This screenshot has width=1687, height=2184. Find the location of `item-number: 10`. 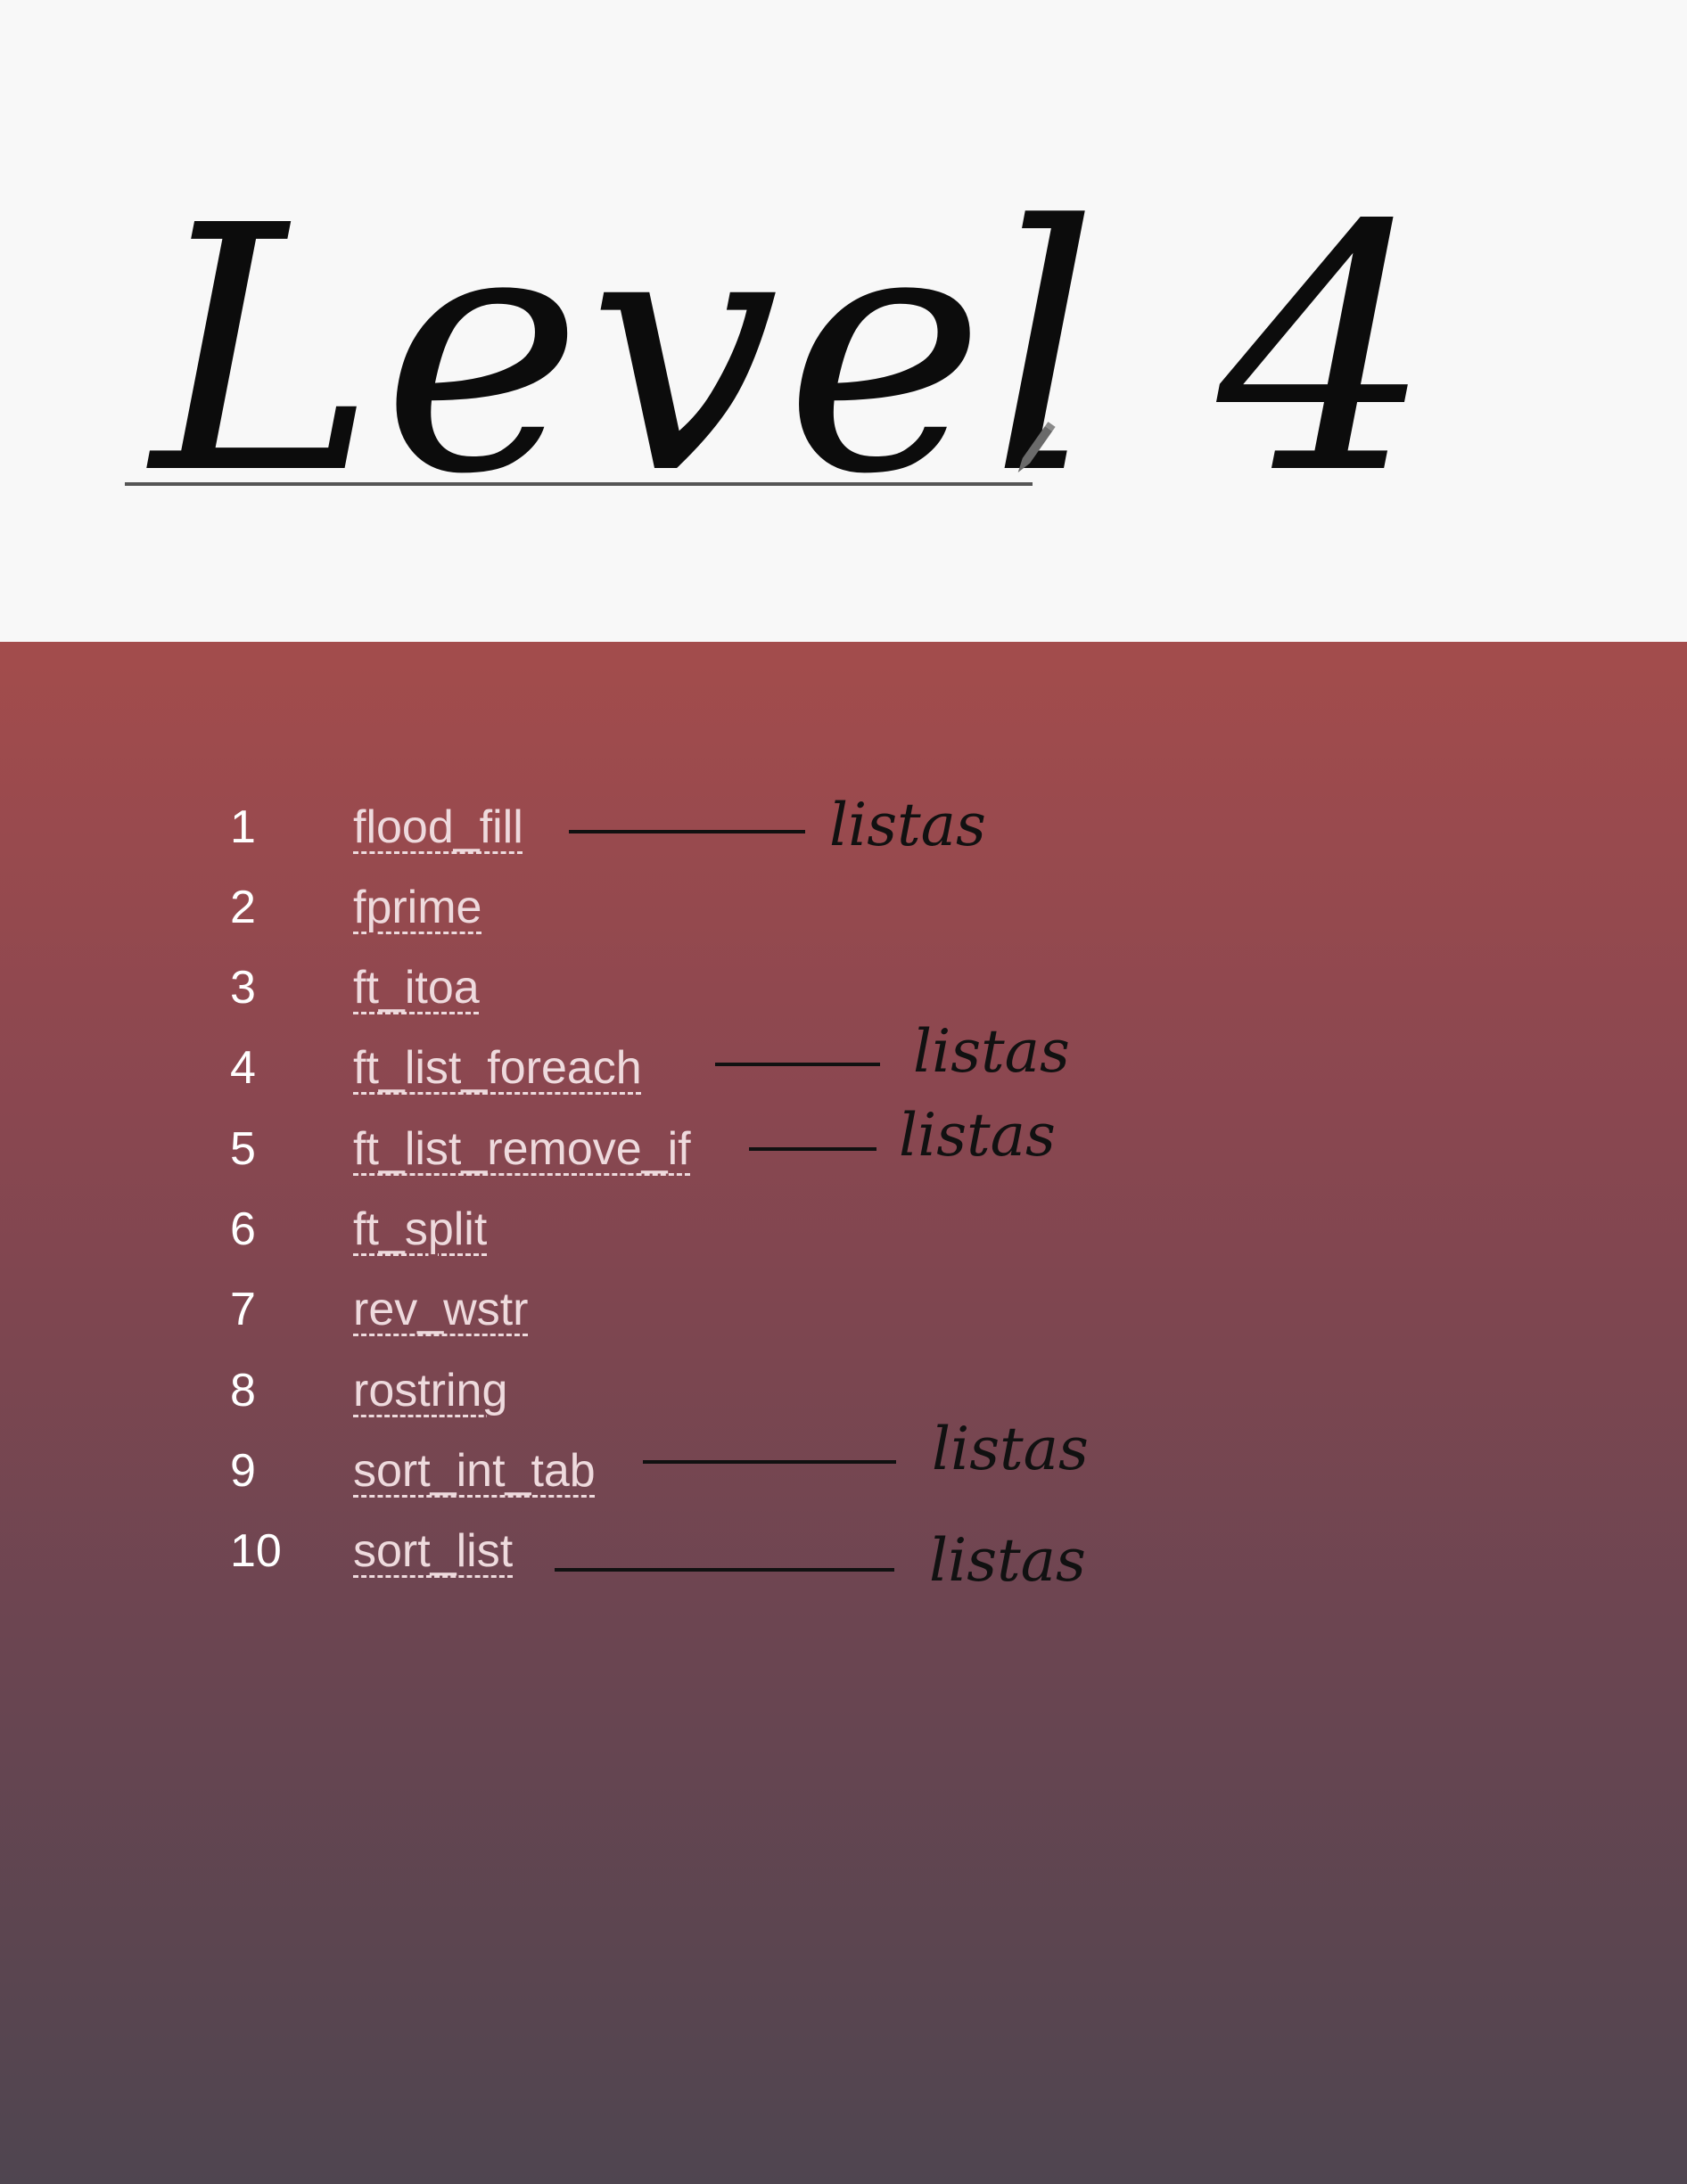

item-number: 10 is located at coordinates (256, 1551).